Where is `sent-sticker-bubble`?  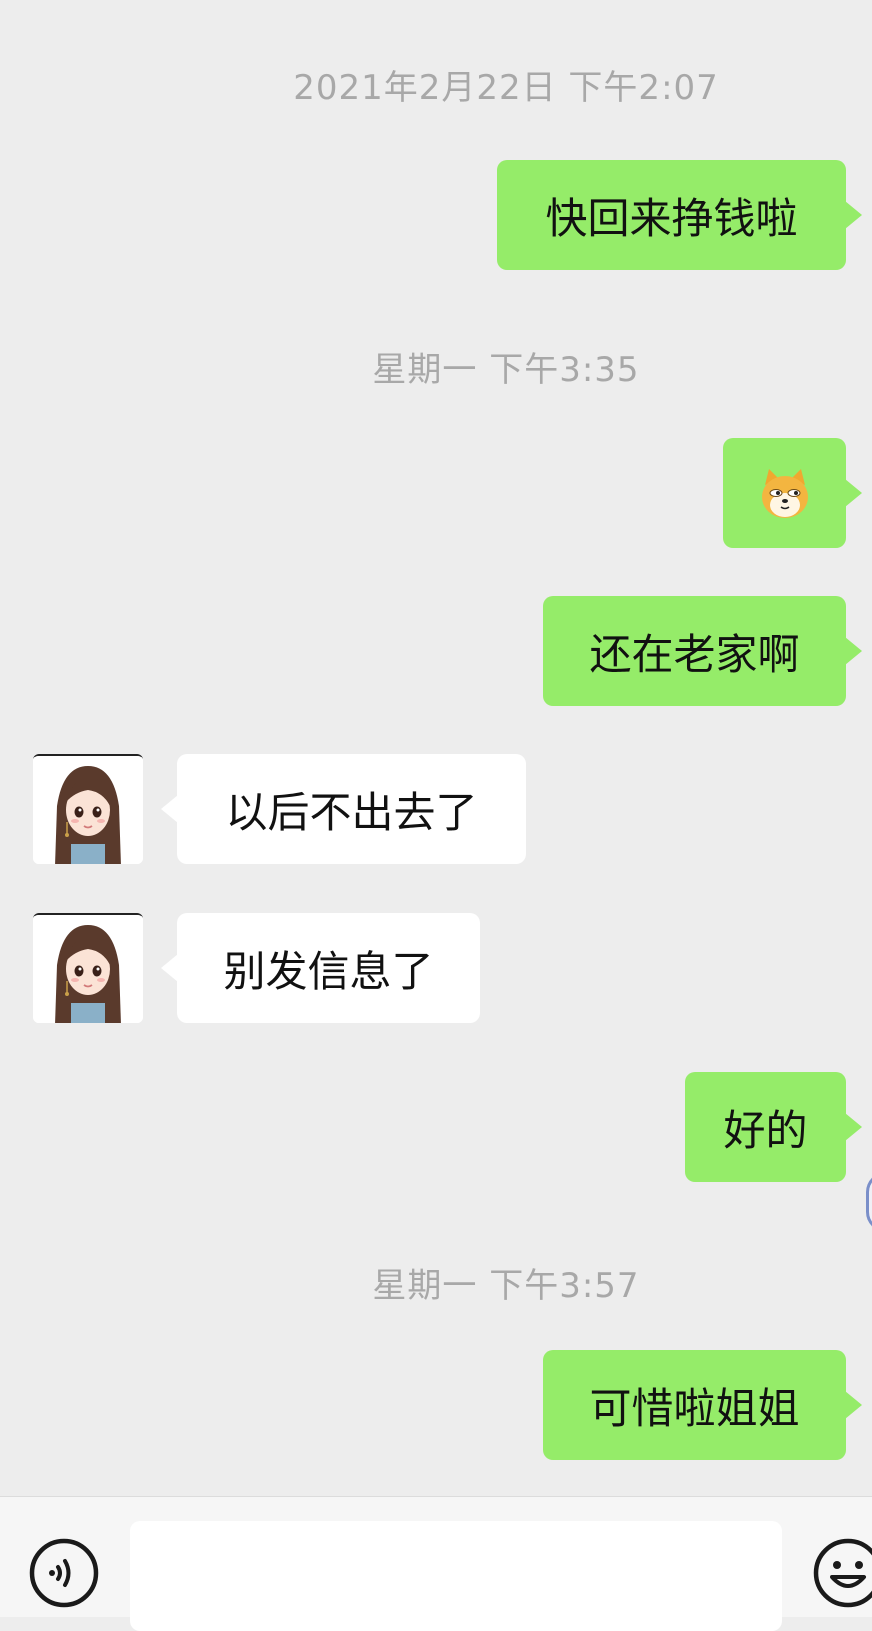 sent-sticker-bubble is located at coordinates (792, 493).